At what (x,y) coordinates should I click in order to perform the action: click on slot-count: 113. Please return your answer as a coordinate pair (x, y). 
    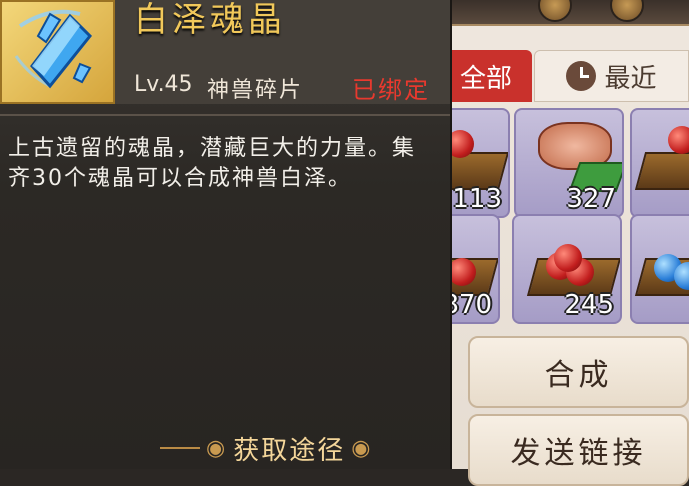
    Looking at the image, I should click on (477, 199).